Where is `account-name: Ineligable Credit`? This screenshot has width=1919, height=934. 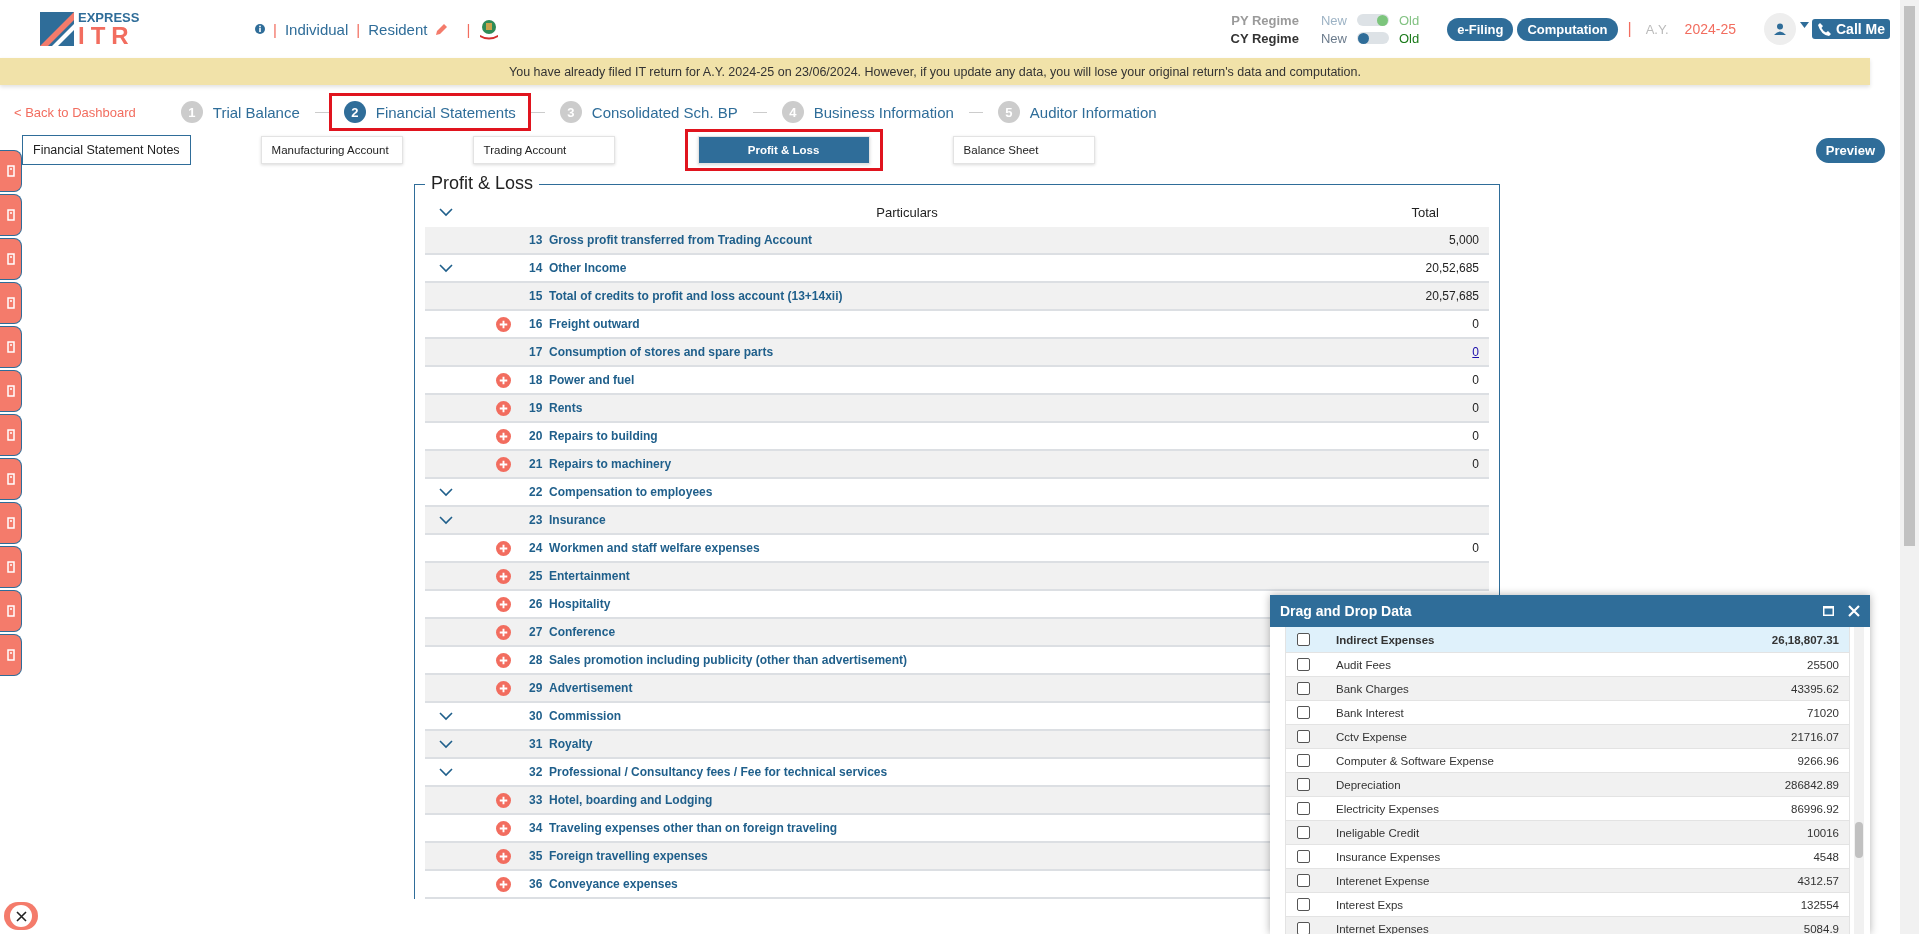
account-name: Ineligable Credit is located at coordinates (1378, 832).